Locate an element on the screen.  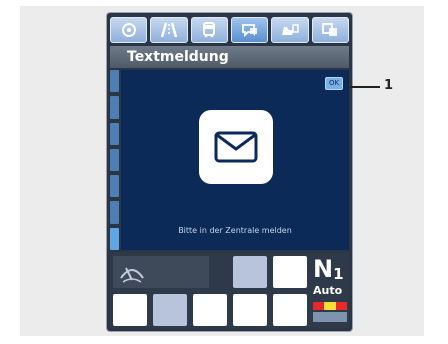
color-red is located at coordinates (319, 306).